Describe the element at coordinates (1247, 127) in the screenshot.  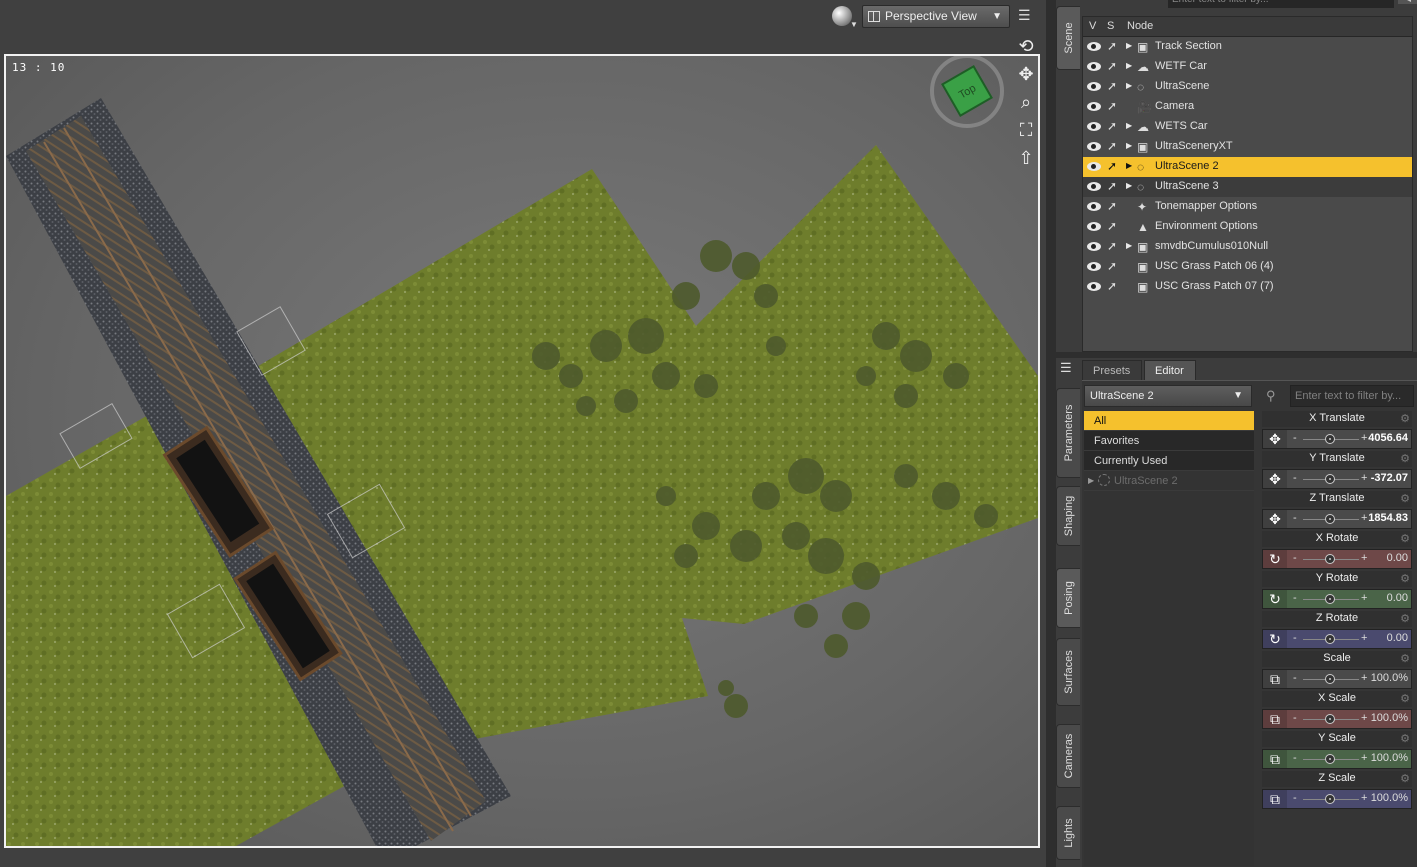
I see `scene-node-row: ➚ ▶ ☁ WETS Car` at that location.